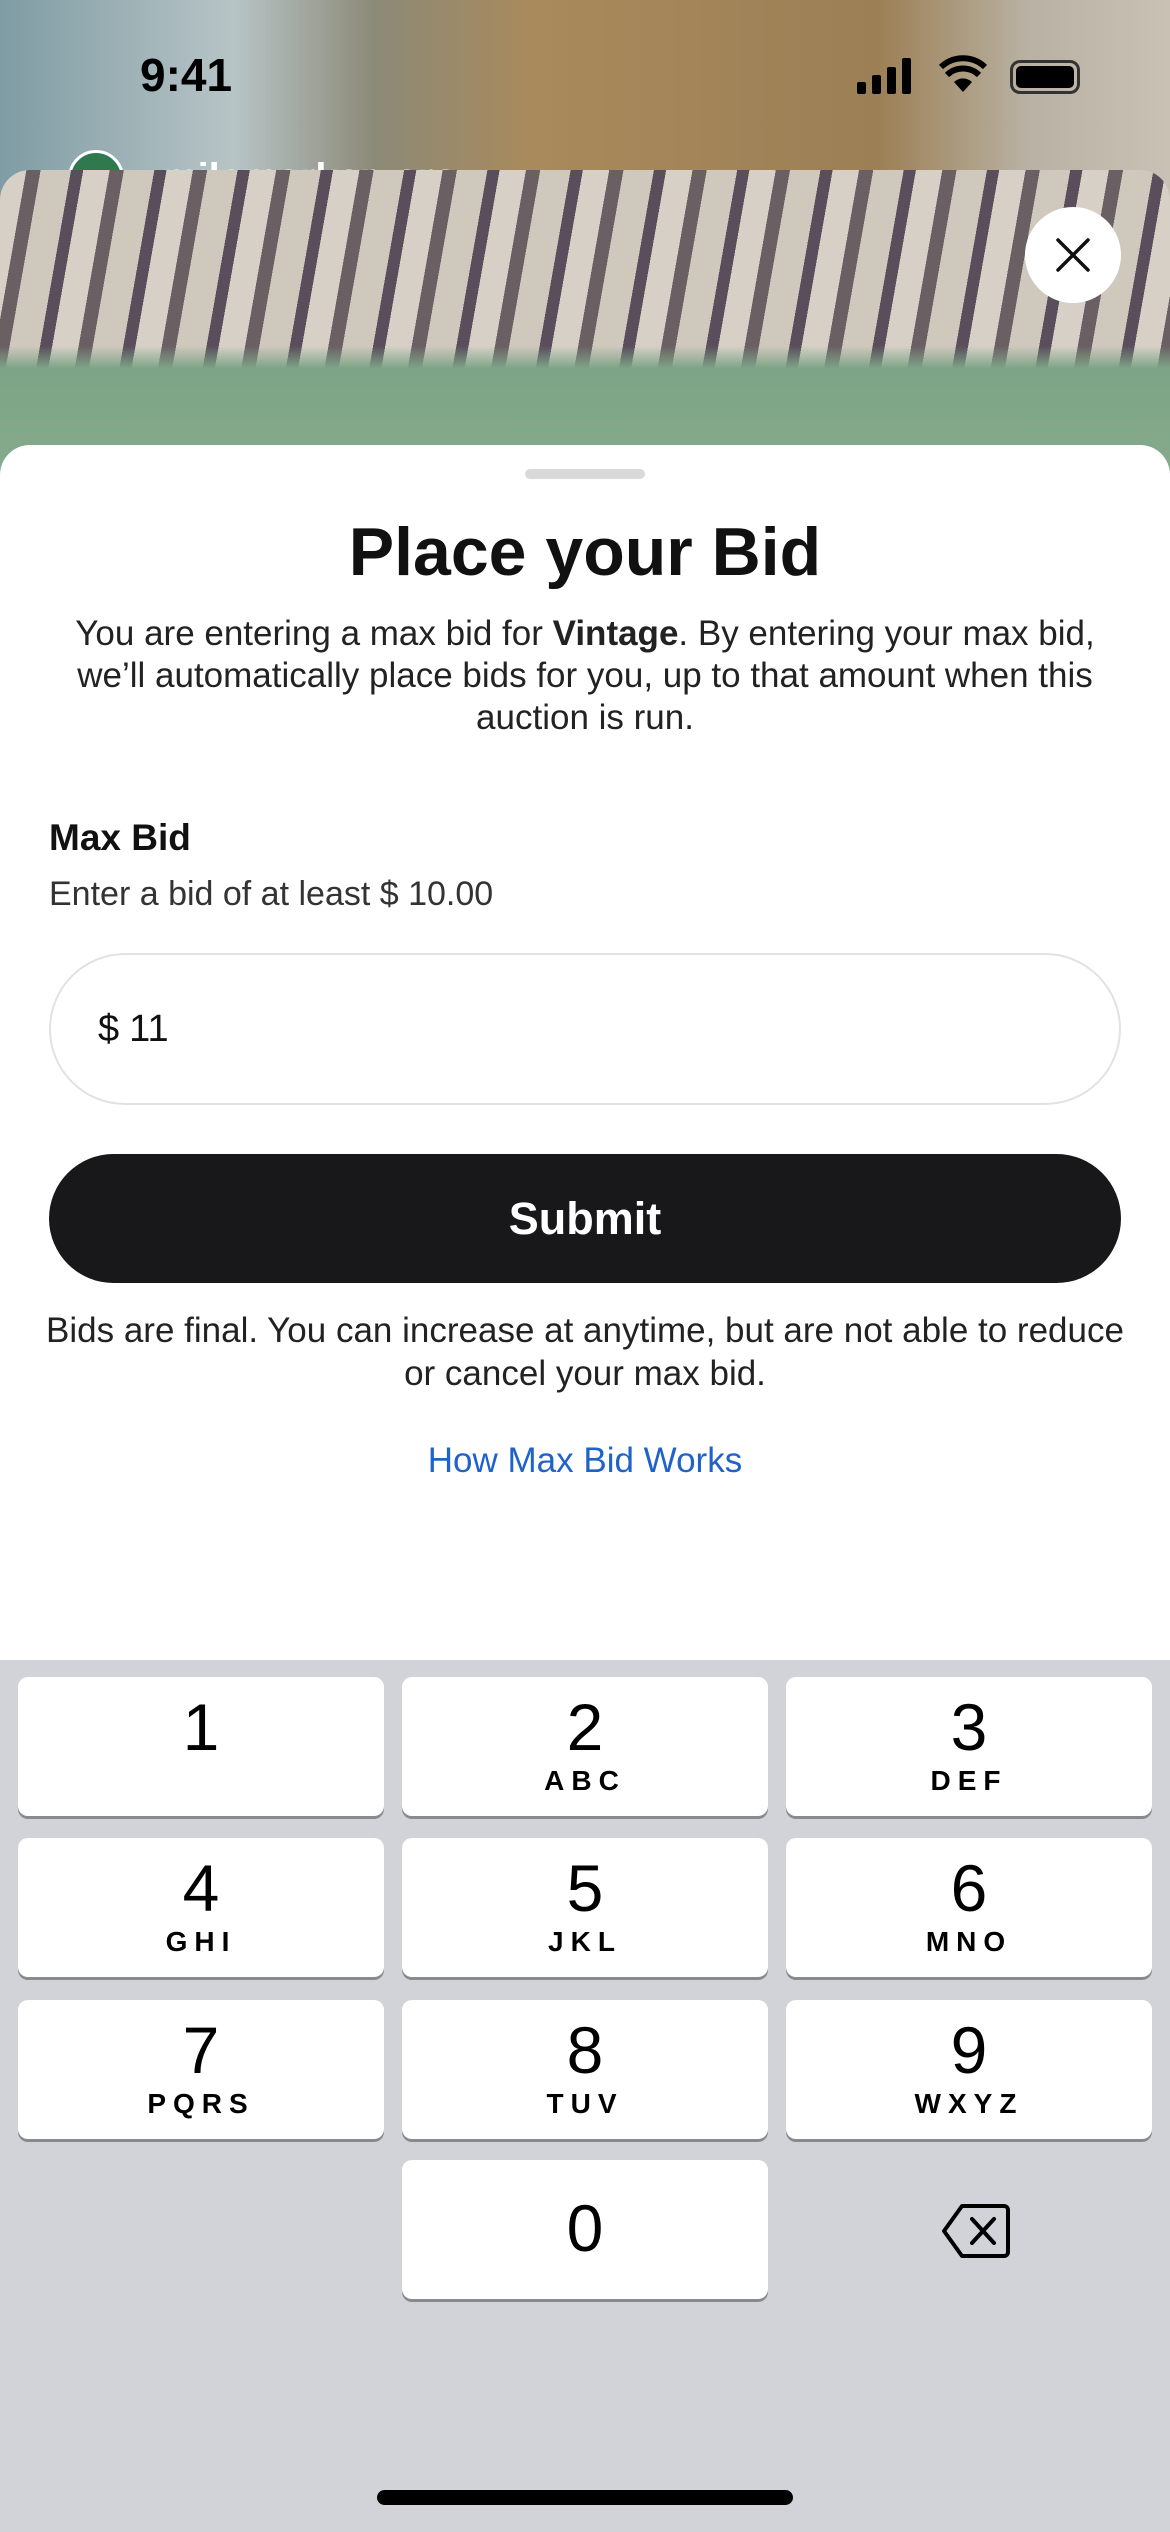 This screenshot has height=2532, width=1170. What do you see at coordinates (969, 1941) in the screenshot?
I see `key-letters: MNO` at bounding box center [969, 1941].